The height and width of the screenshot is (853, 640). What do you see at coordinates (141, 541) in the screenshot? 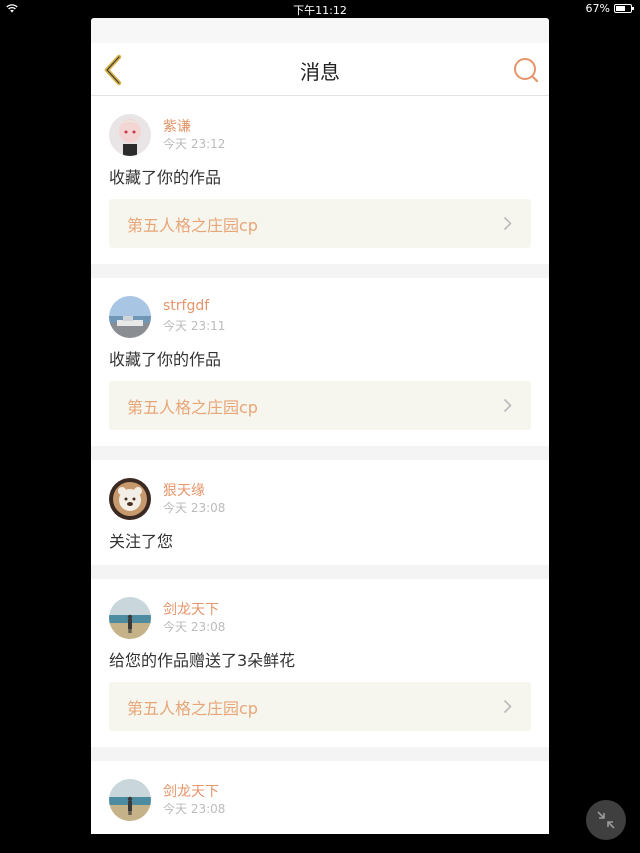
I see `notification-message: 关注了您` at bounding box center [141, 541].